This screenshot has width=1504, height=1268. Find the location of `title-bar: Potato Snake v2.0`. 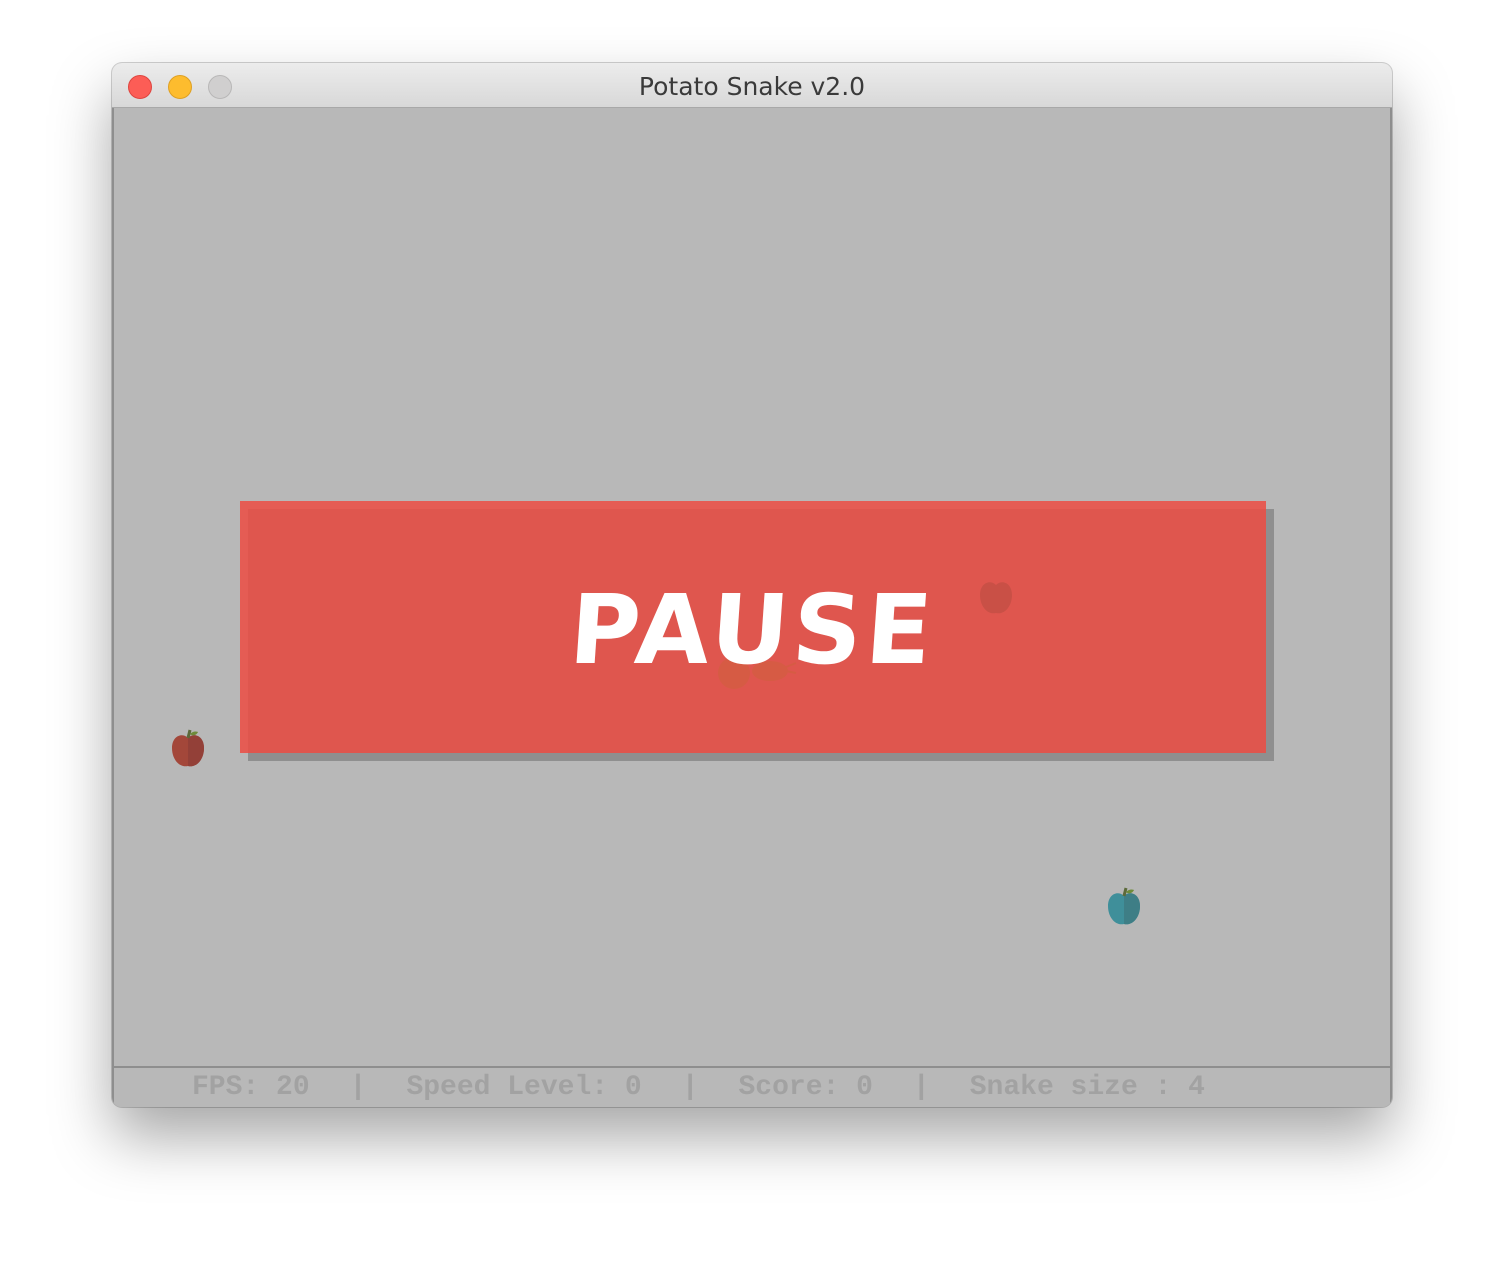

title-bar: Potato Snake v2.0 is located at coordinates (752, 85).